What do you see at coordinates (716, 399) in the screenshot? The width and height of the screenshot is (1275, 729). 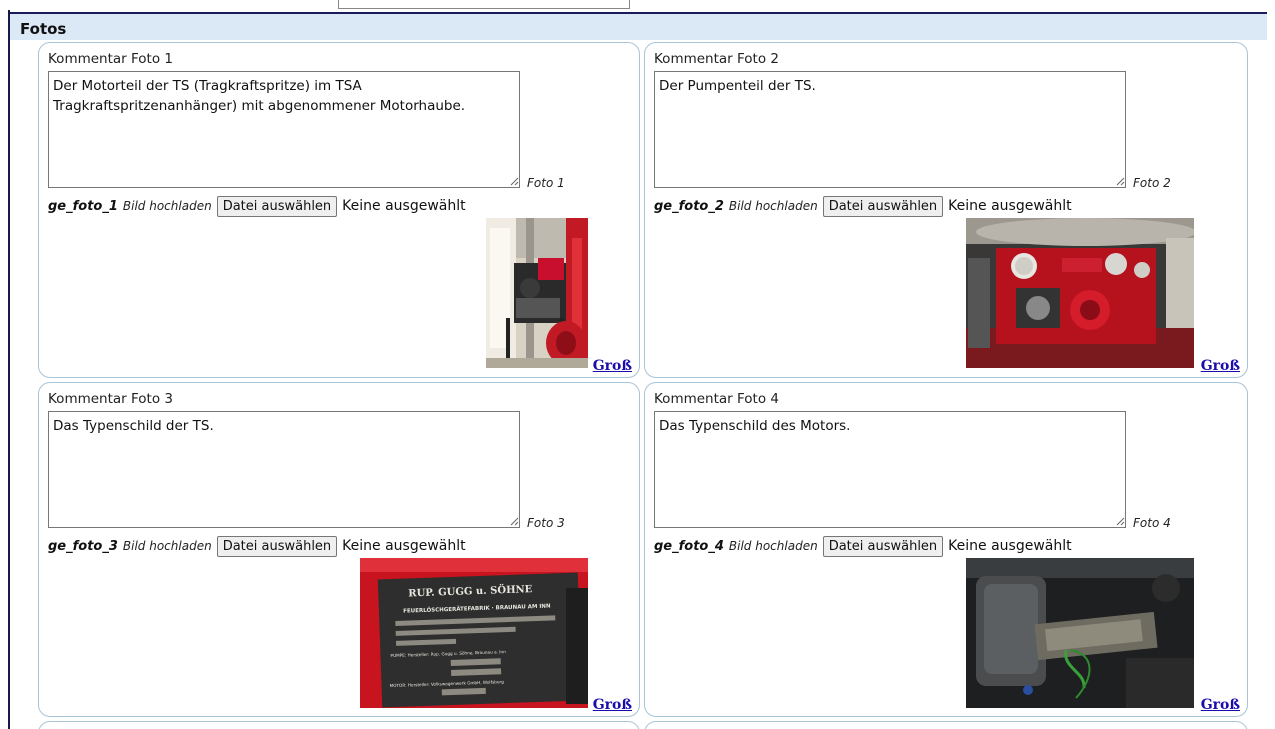 I see `comment-label: Kommentar Foto 4` at bounding box center [716, 399].